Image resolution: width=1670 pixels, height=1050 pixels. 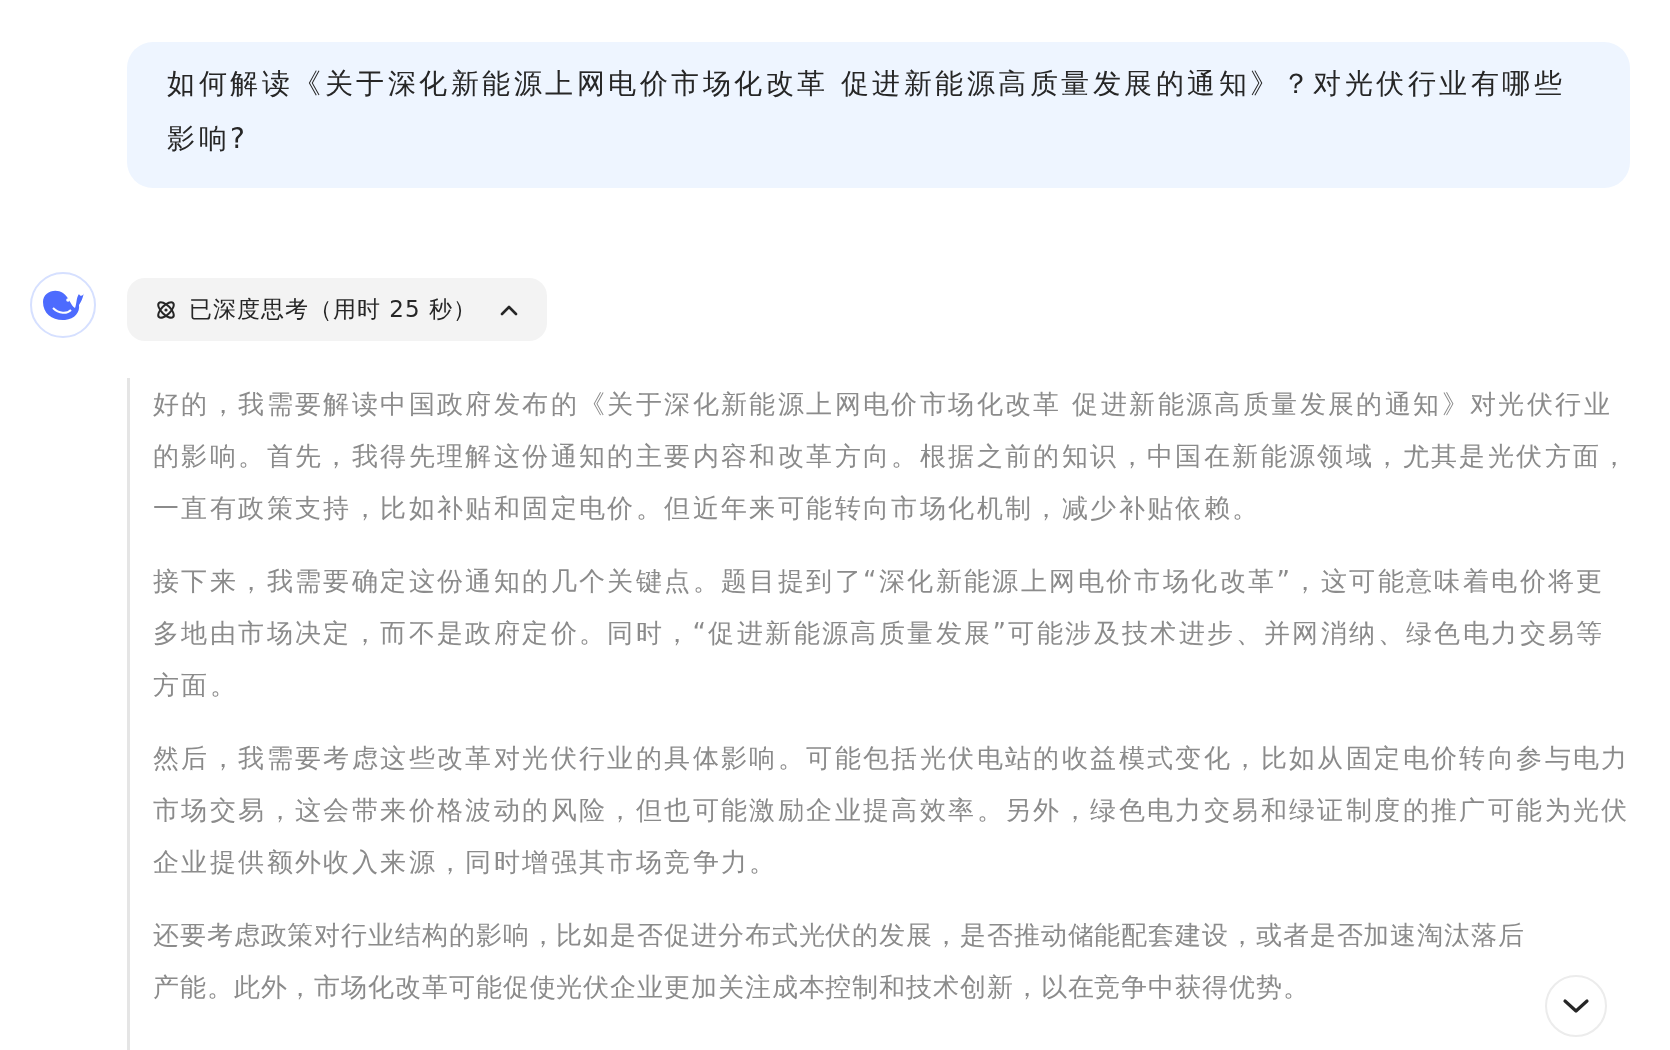 I want to click on thought-paragraph: 还要考虑政策对行业结构的影响，比如是否促进分布式光伏的发展，是否推动储能配套建设，或者是否加速淘汰落后产能。此外，市场化改革可能促使光伏企业更加关注成本控制和技术创新，以在竞争中获得优势。, so click(x=839, y=961).